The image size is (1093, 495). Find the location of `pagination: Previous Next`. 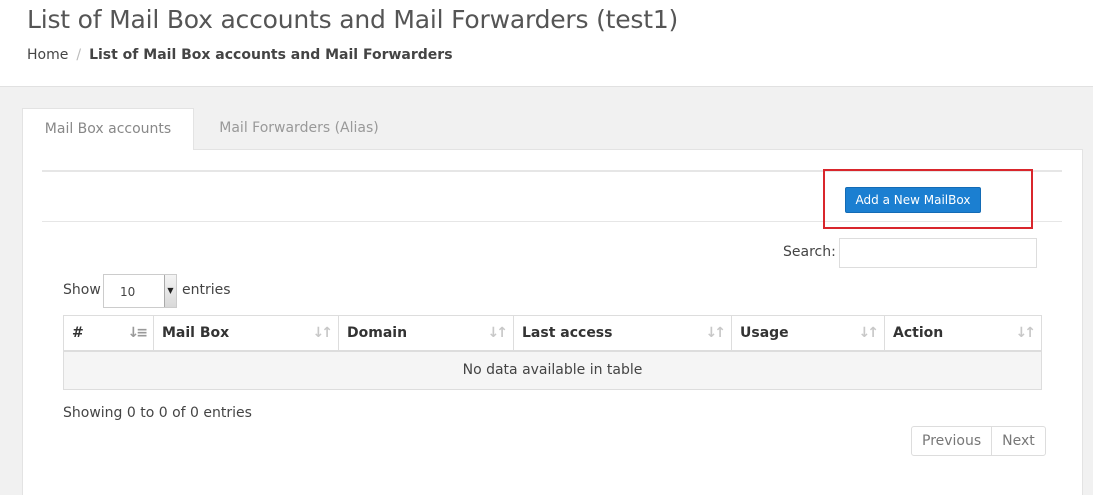

pagination: Previous Next is located at coordinates (978, 441).